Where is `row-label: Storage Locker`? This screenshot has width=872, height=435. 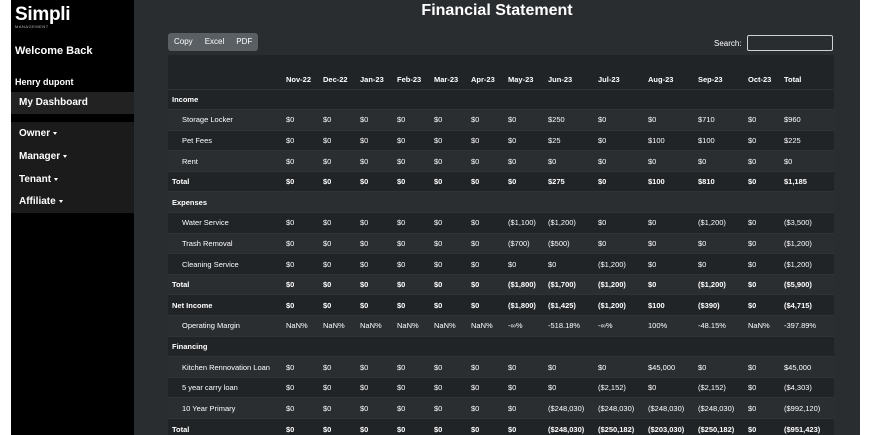
row-label: Storage Locker is located at coordinates (225, 120).